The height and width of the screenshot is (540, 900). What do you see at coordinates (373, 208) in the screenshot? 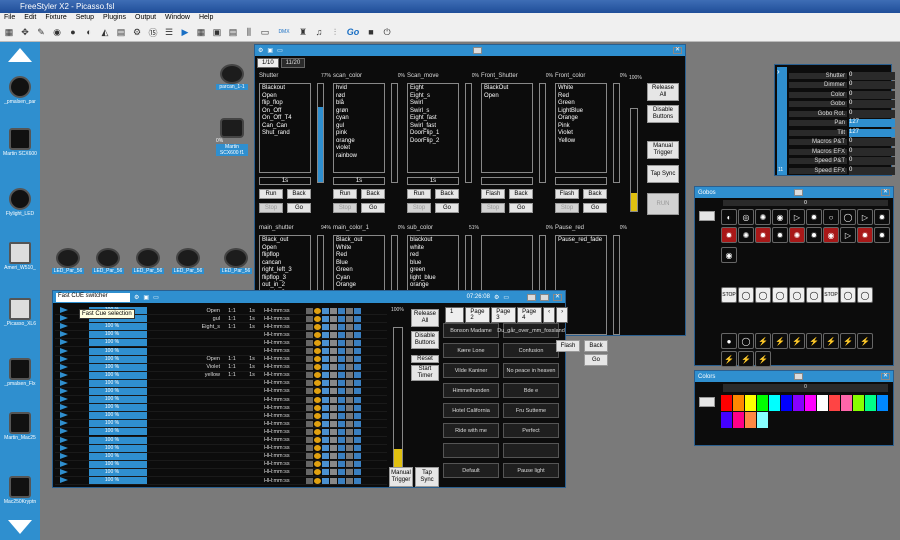
I see `sequence-btn-4: Go` at bounding box center [373, 208].